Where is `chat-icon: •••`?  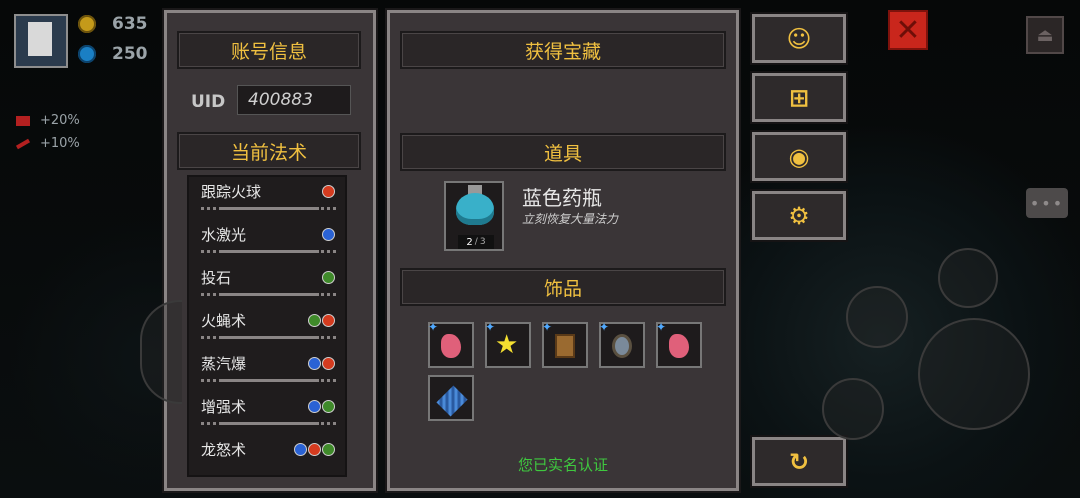 chat-icon: ••• is located at coordinates (1047, 203).